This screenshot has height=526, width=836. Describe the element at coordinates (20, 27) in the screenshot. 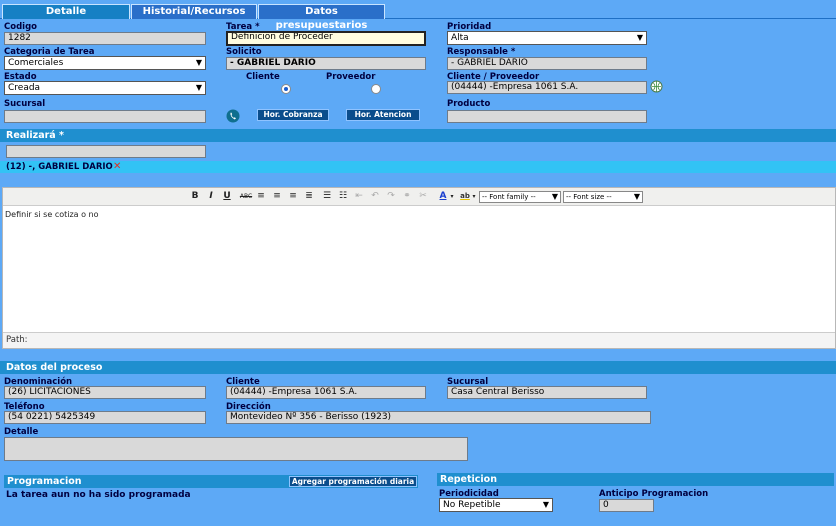

I see `codigo-label: Codigo` at that location.